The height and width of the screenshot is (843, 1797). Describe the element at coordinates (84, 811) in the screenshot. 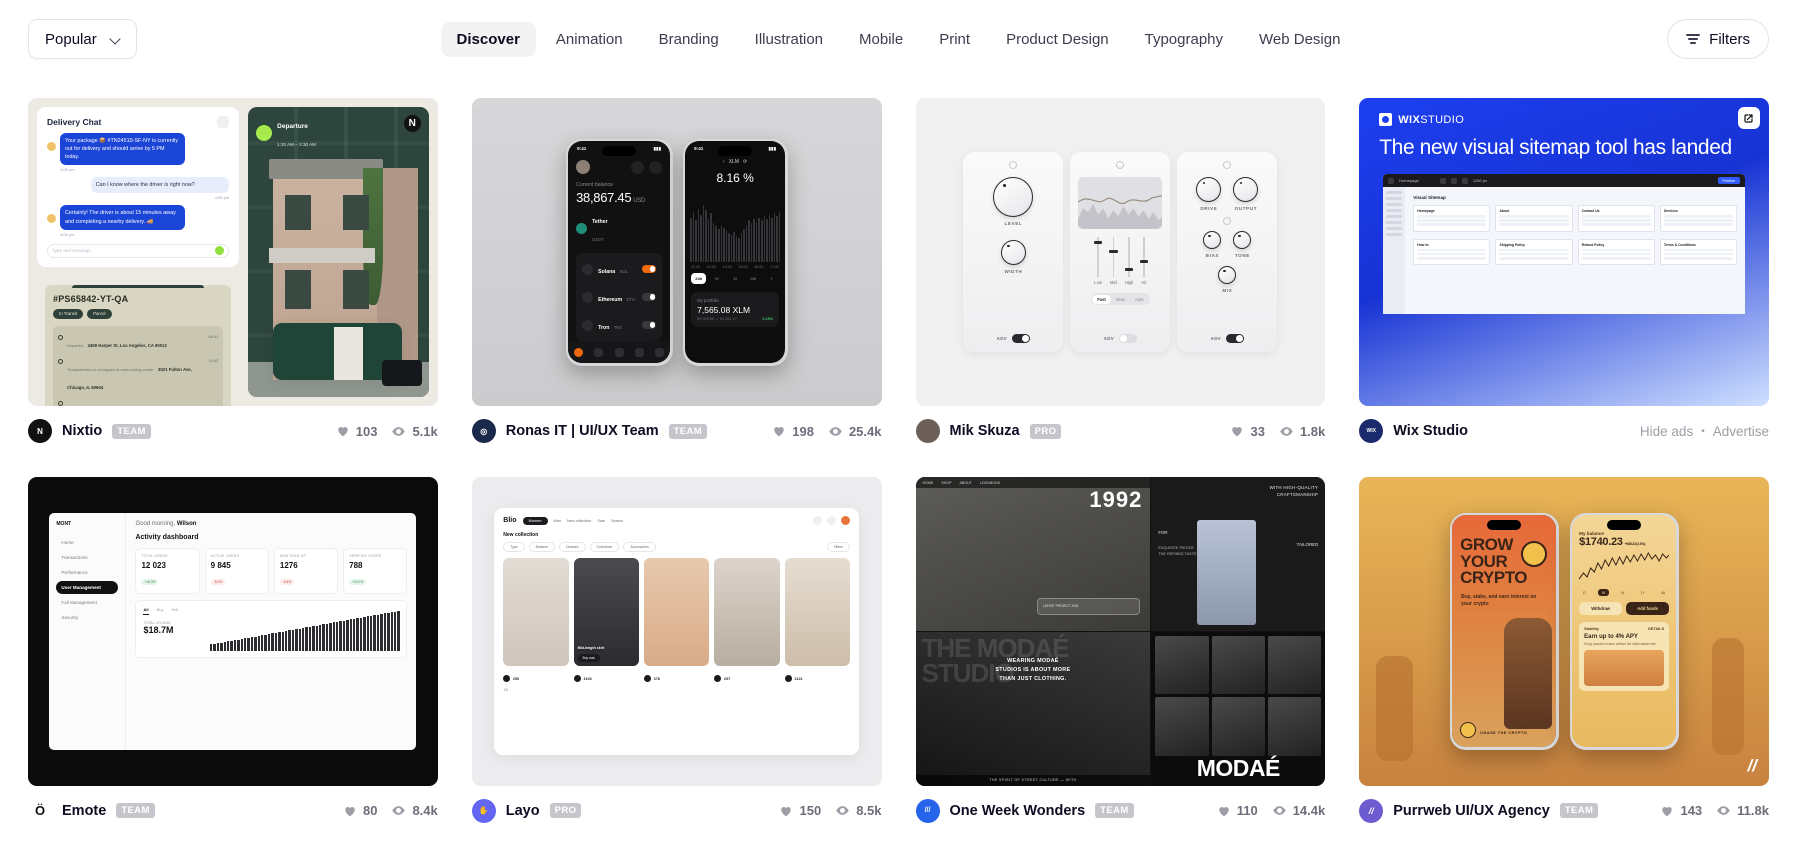

I see `shot-author: Emote` at that location.